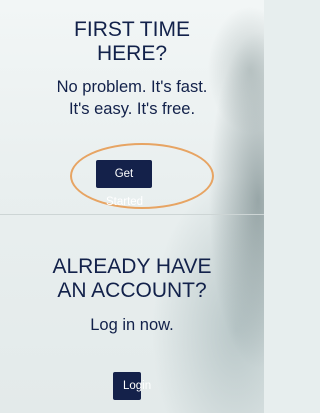  What do you see at coordinates (132, 290) in the screenshot?
I see `returning-heading-line2: AN ACCOUNT?` at bounding box center [132, 290].